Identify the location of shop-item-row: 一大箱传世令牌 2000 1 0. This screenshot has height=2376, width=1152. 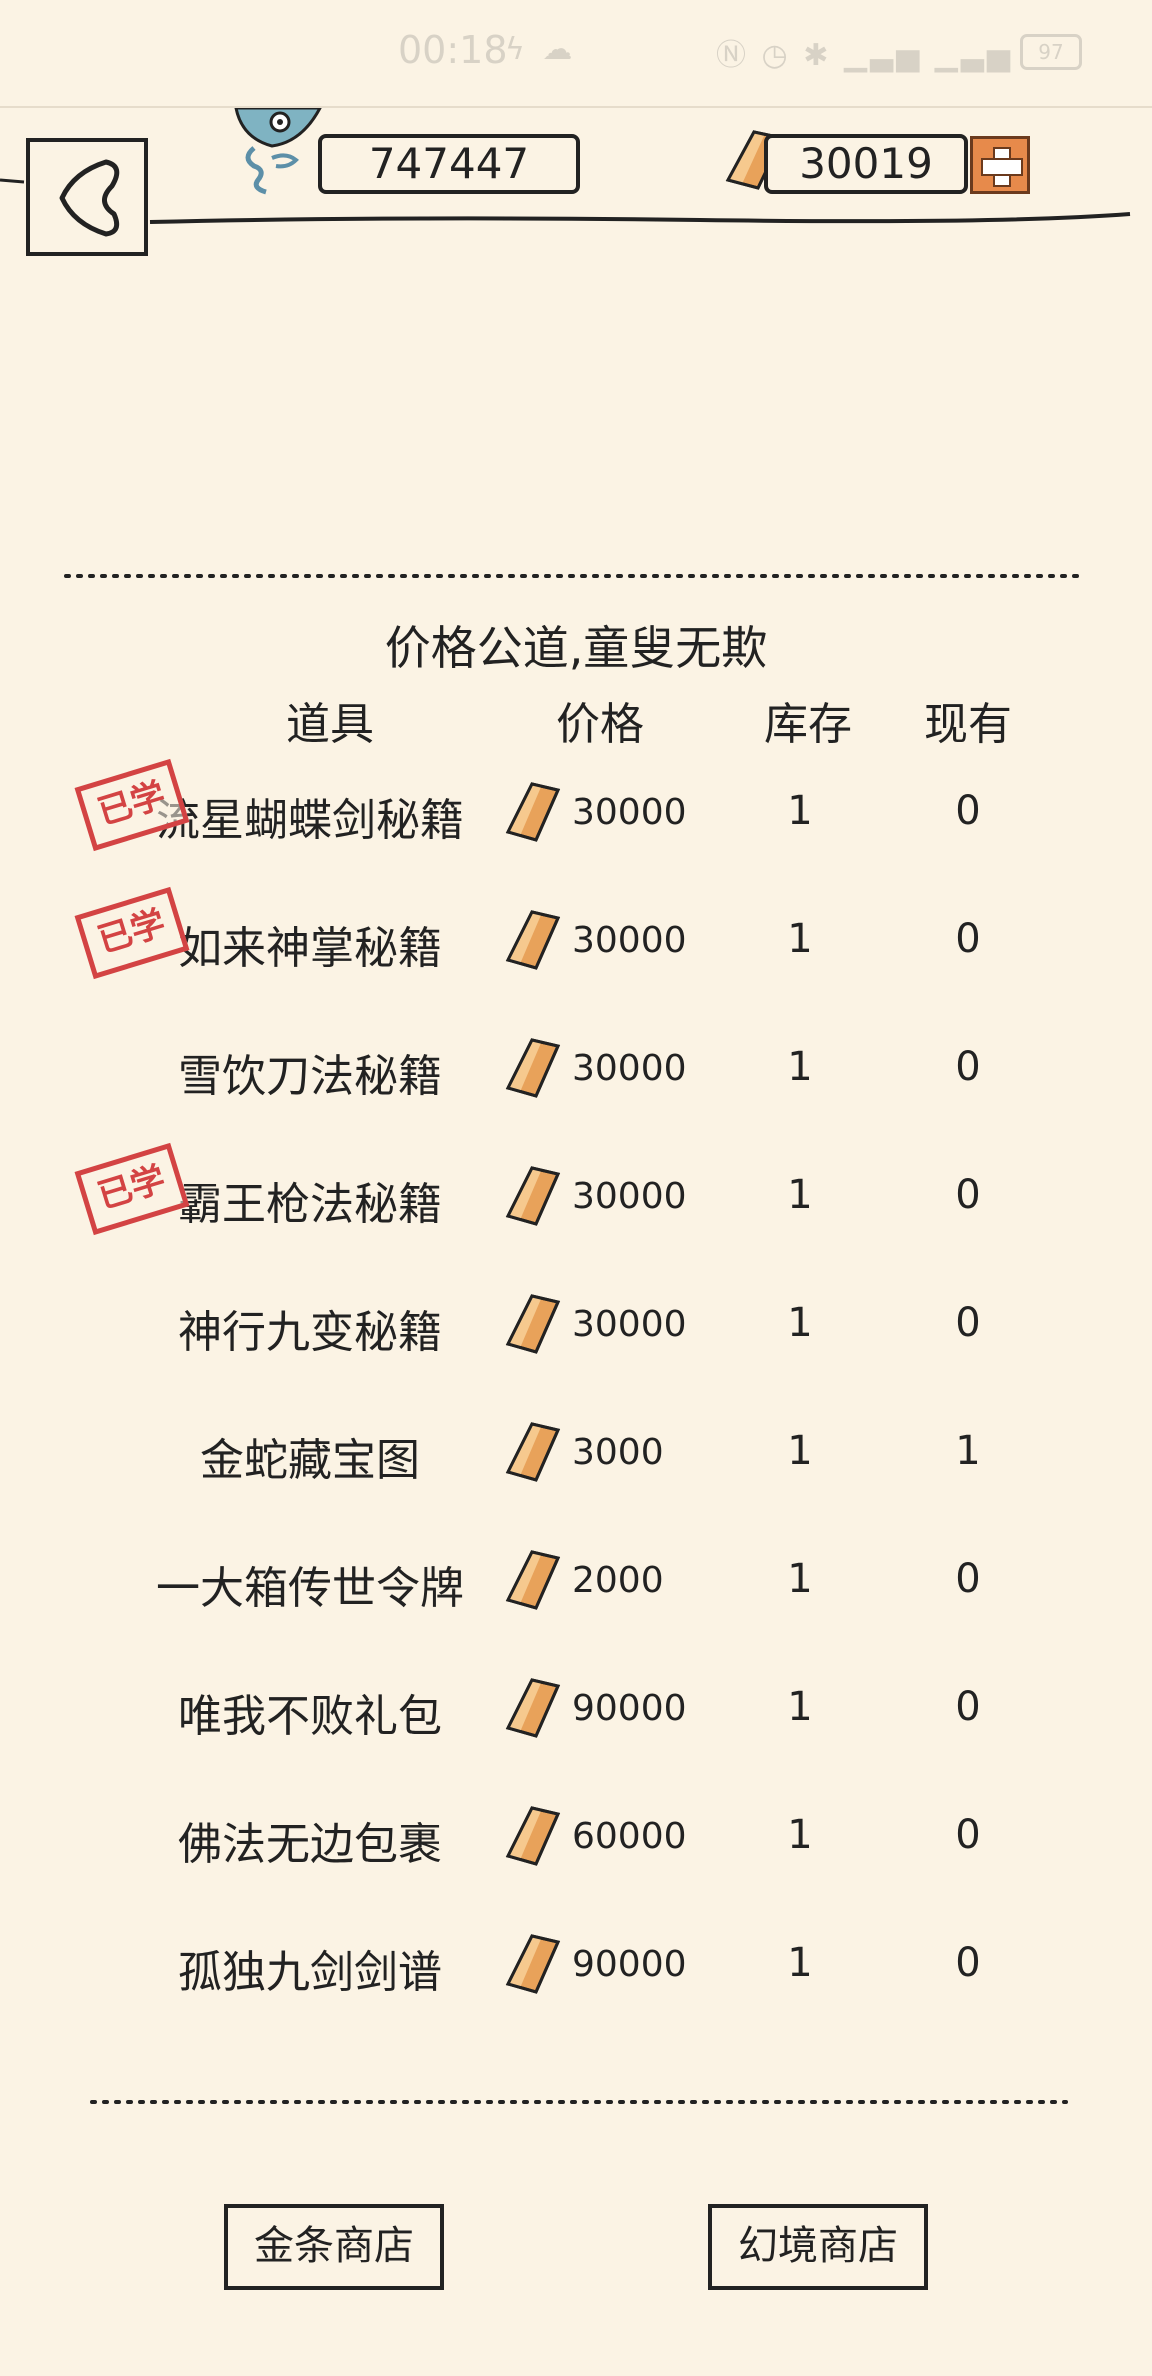
(576, 1584).